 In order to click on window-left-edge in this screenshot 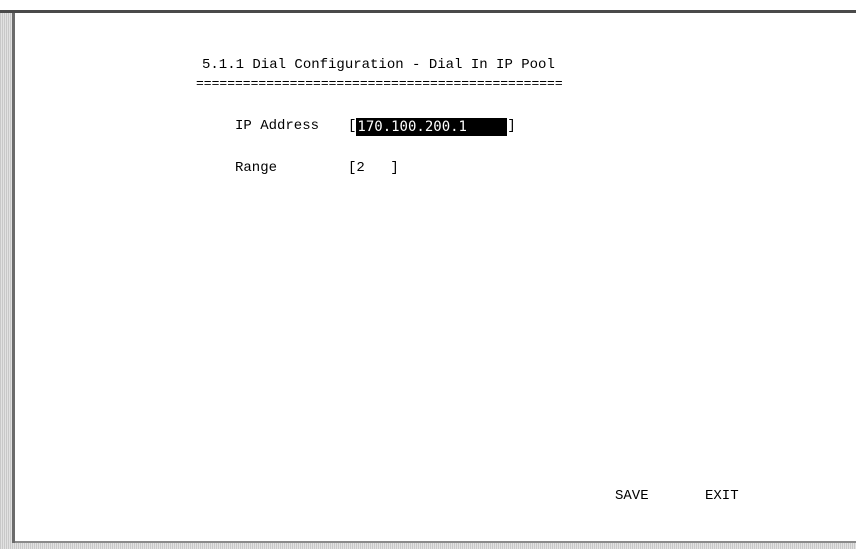, I will do `click(13, 281)`.